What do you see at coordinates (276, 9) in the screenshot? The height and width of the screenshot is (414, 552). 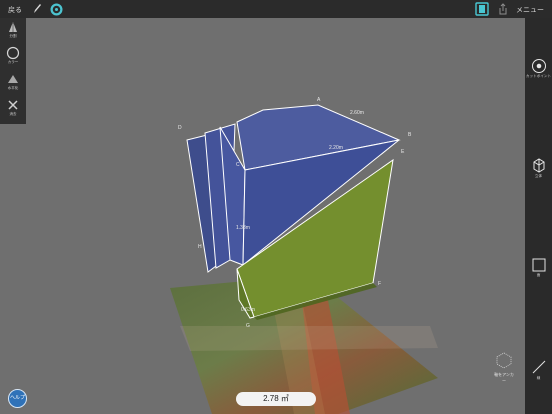 I see `top-toolbar: 戻る メニュー` at bounding box center [276, 9].